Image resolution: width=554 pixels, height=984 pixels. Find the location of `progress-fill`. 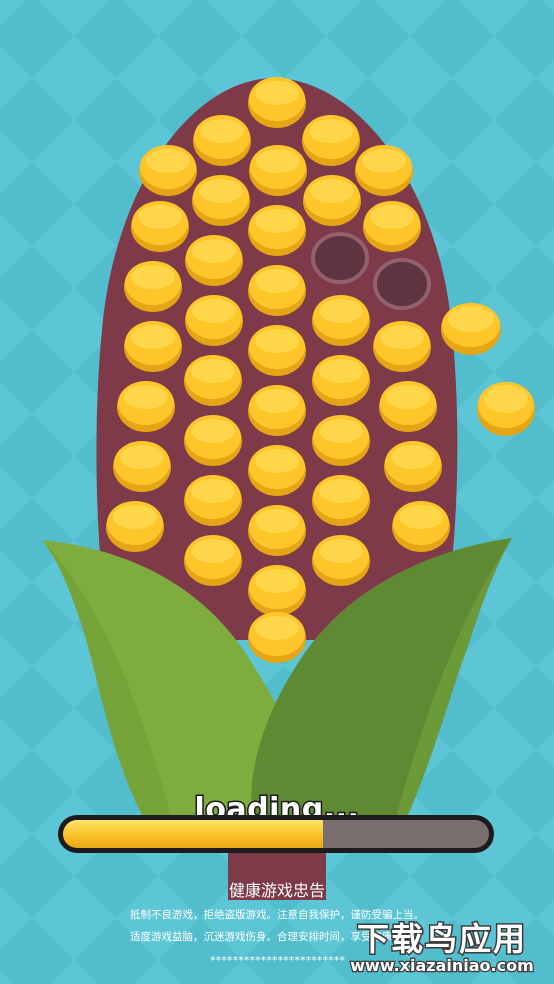

progress-fill is located at coordinates (193, 834).